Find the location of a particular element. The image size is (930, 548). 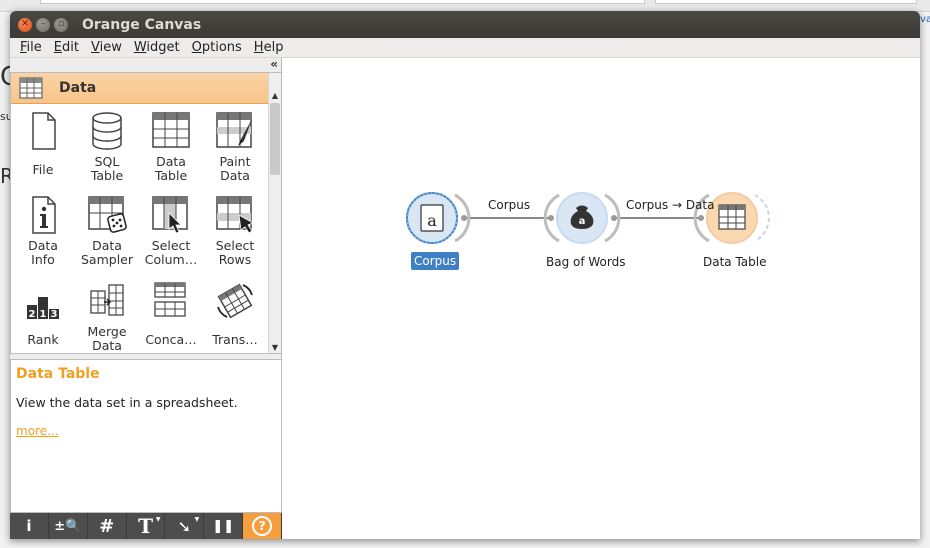

help-description: View the data set in a spreadsheet. is located at coordinates (127, 402).